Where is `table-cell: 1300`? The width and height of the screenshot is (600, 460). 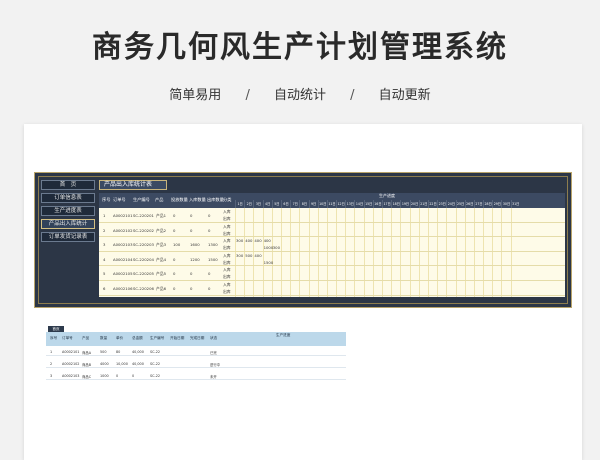 table-cell: 1300 is located at coordinates (213, 245).